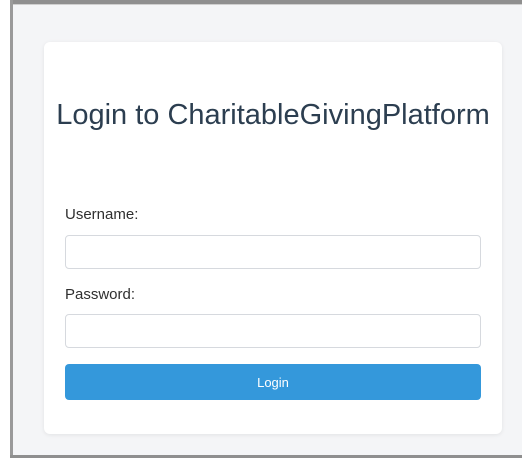 Image resolution: width=522 pixels, height=461 pixels. Describe the element at coordinates (266, 456) in the screenshot. I see `window-bottom-border` at that location.